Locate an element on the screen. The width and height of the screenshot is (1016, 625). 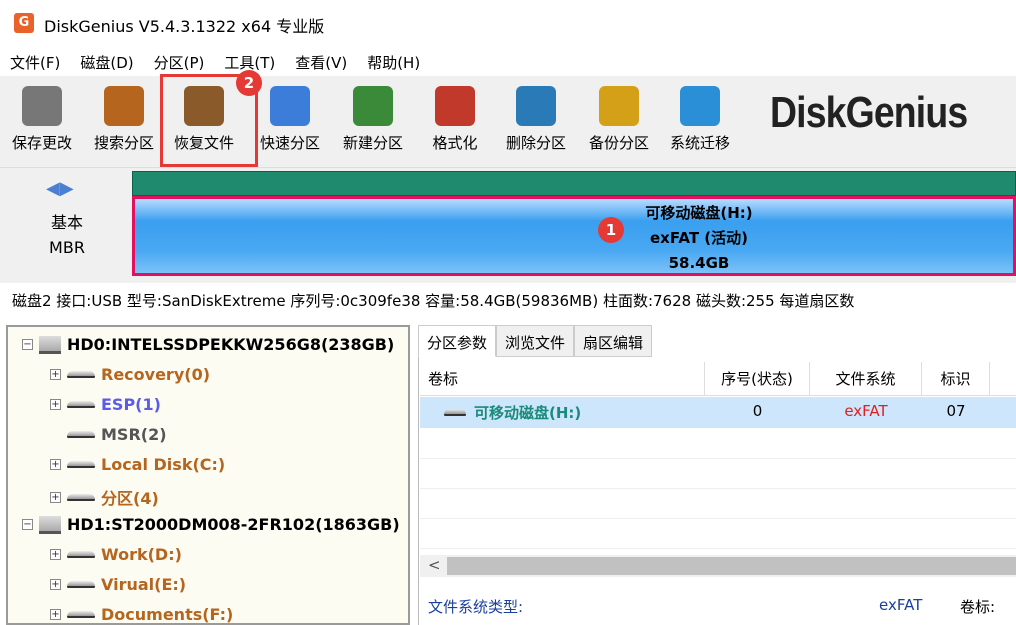
tree-label: Work(D:) is located at coordinates (141, 554).